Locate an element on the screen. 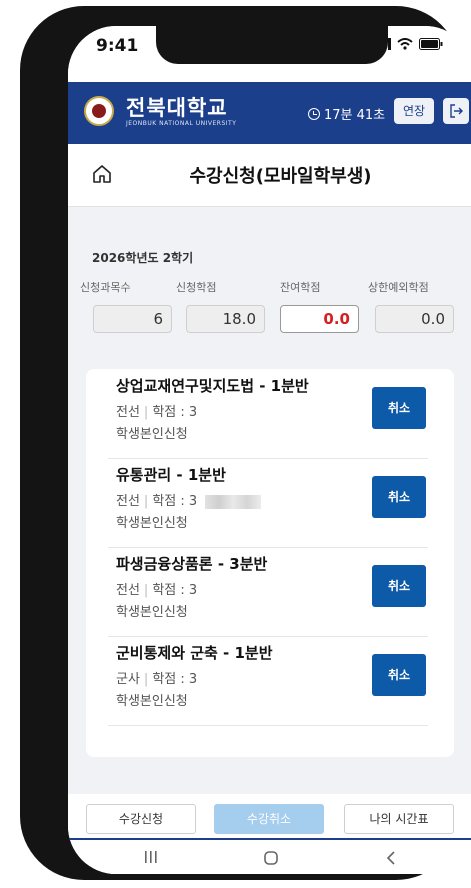 The width and height of the screenshot is (471, 888). extend-session-button: 연장 is located at coordinates (414, 111).